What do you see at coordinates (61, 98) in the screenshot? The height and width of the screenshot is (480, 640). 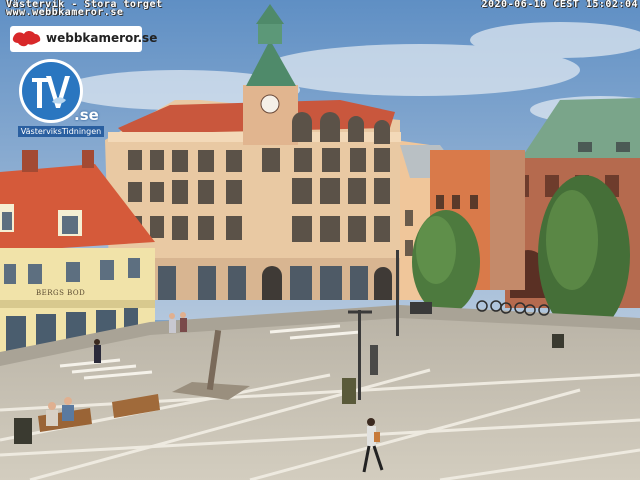 I see `vt-logo: .se VästerviksTidningen` at bounding box center [61, 98].